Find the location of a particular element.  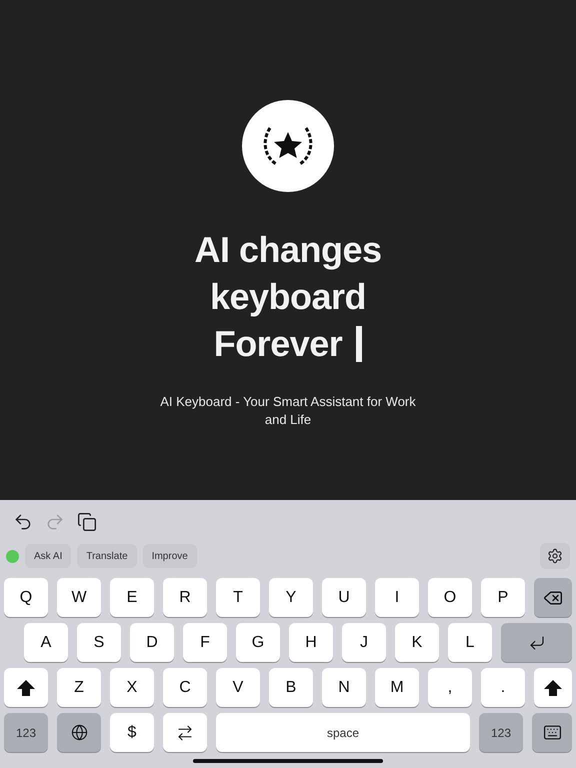

key: U is located at coordinates (344, 597).